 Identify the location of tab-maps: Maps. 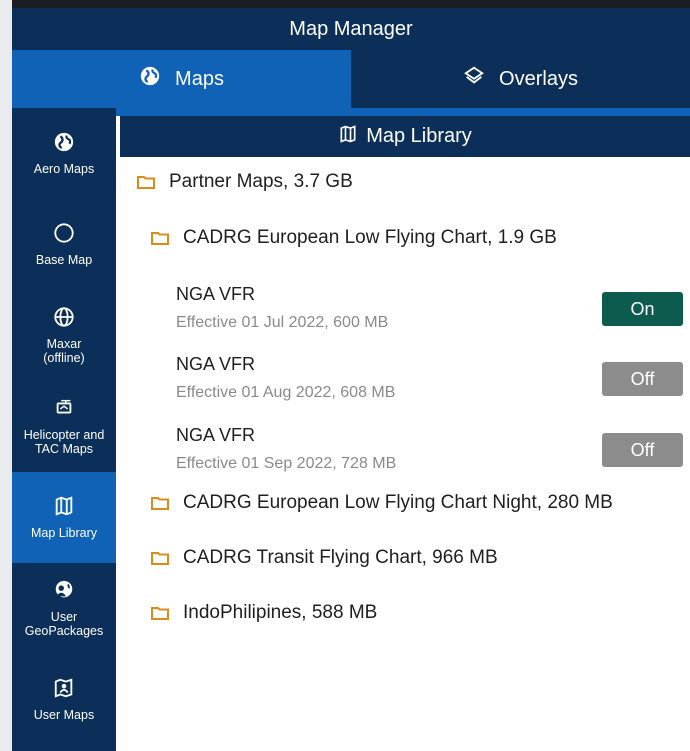
(181, 79).